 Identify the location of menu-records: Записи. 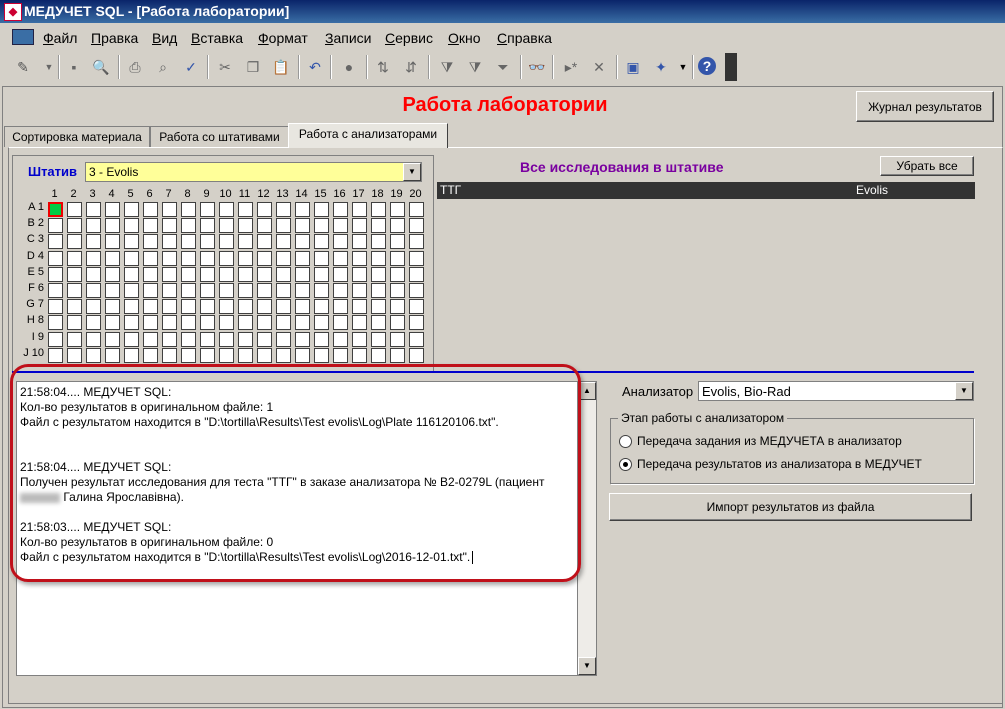
(348, 38).